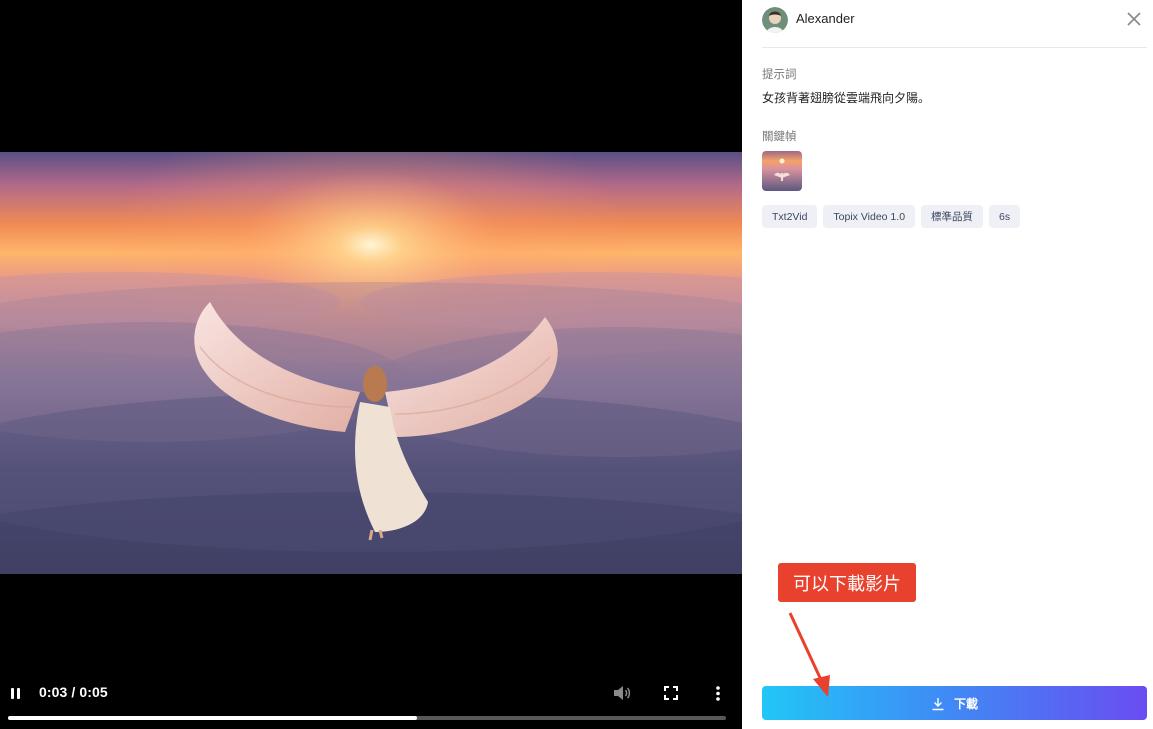  Describe the element at coordinates (846, 98) in the screenshot. I see `prompt-text: 女孩背著翅膀從雲端飛向夕陽。` at that location.